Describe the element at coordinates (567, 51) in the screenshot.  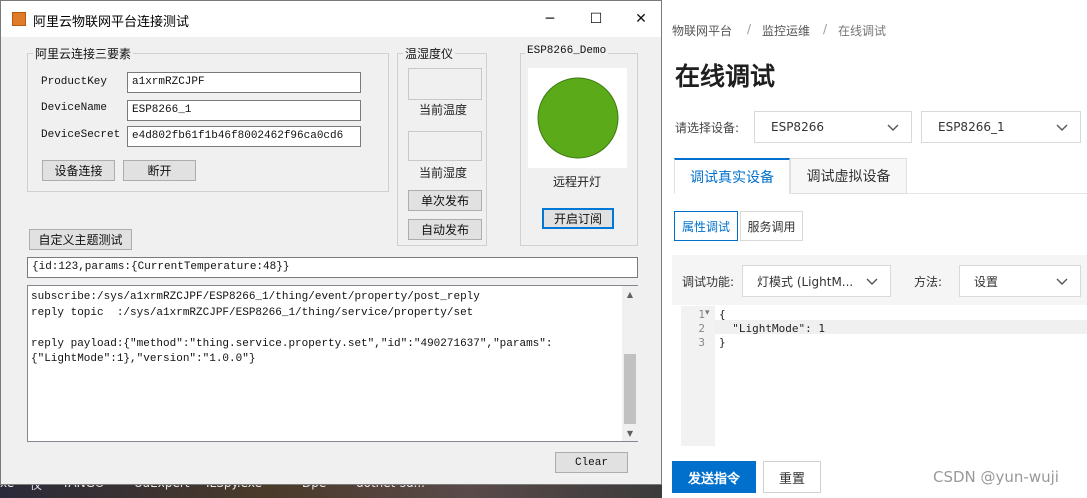
I see `esp-demo-group-title: ESP8266_Demo` at that location.